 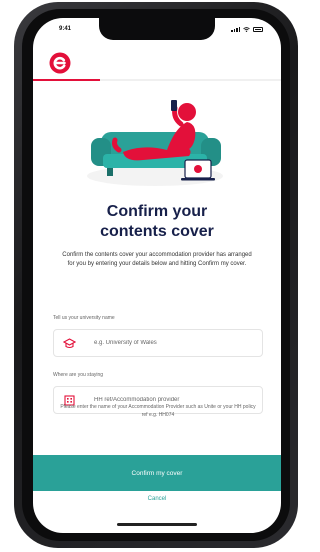 What do you see at coordinates (157, 524) in the screenshot?
I see `home-indicator` at bounding box center [157, 524].